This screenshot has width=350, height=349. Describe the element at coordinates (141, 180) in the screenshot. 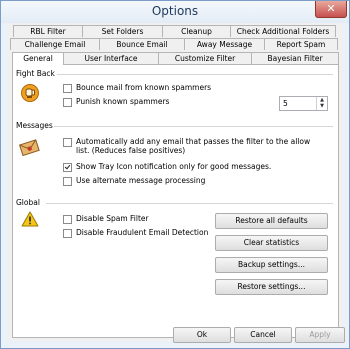

I see `alternate-processing-label: Use alternate message processing` at that location.